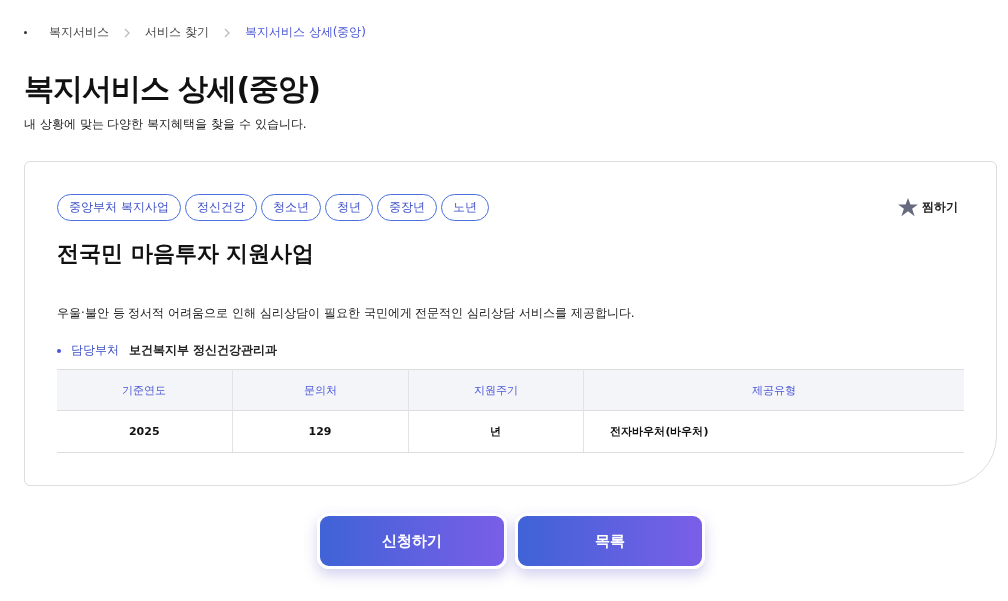  What do you see at coordinates (346, 313) in the screenshot?
I see `service-description: 우울·불안 등 정서적 어려움으로 인해 심리상담이 필요한 국민에게 전문적인 심리상담 서비스를 제공합니다.` at bounding box center [346, 313].